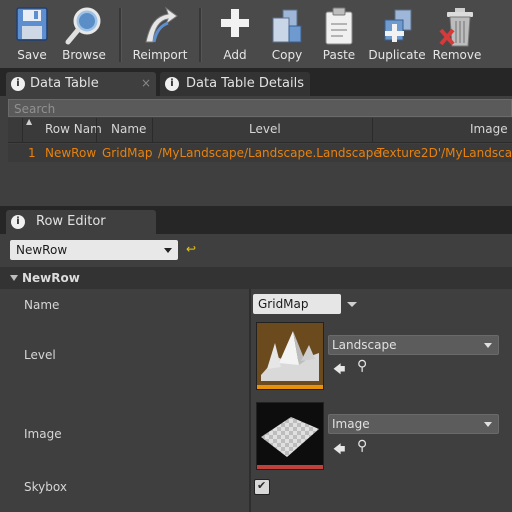 The image size is (512, 512). I want to click on duplicate-label: Duplicate, so click(397, 55).